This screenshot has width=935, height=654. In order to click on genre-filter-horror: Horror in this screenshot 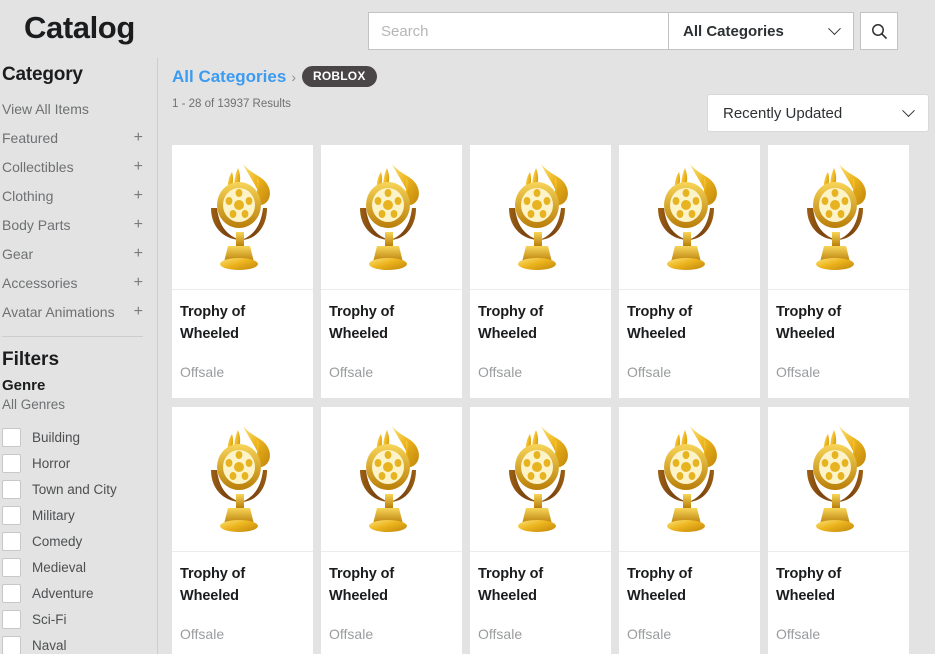, I will do `click(79, 463)`.